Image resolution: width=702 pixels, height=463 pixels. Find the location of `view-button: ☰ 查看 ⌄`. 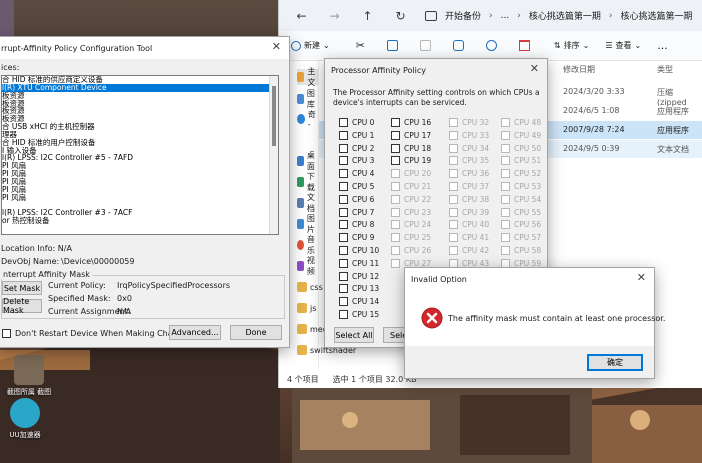

view-button: ☰ 查看 ⌄ is located at coordinates (623, 45).